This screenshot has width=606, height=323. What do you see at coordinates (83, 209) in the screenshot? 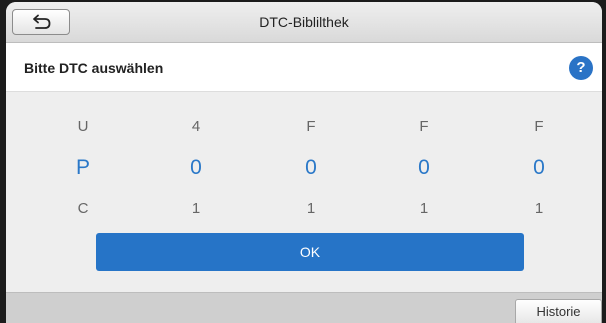
I see `picker-value-next: C` at bounding box center [83, 209].